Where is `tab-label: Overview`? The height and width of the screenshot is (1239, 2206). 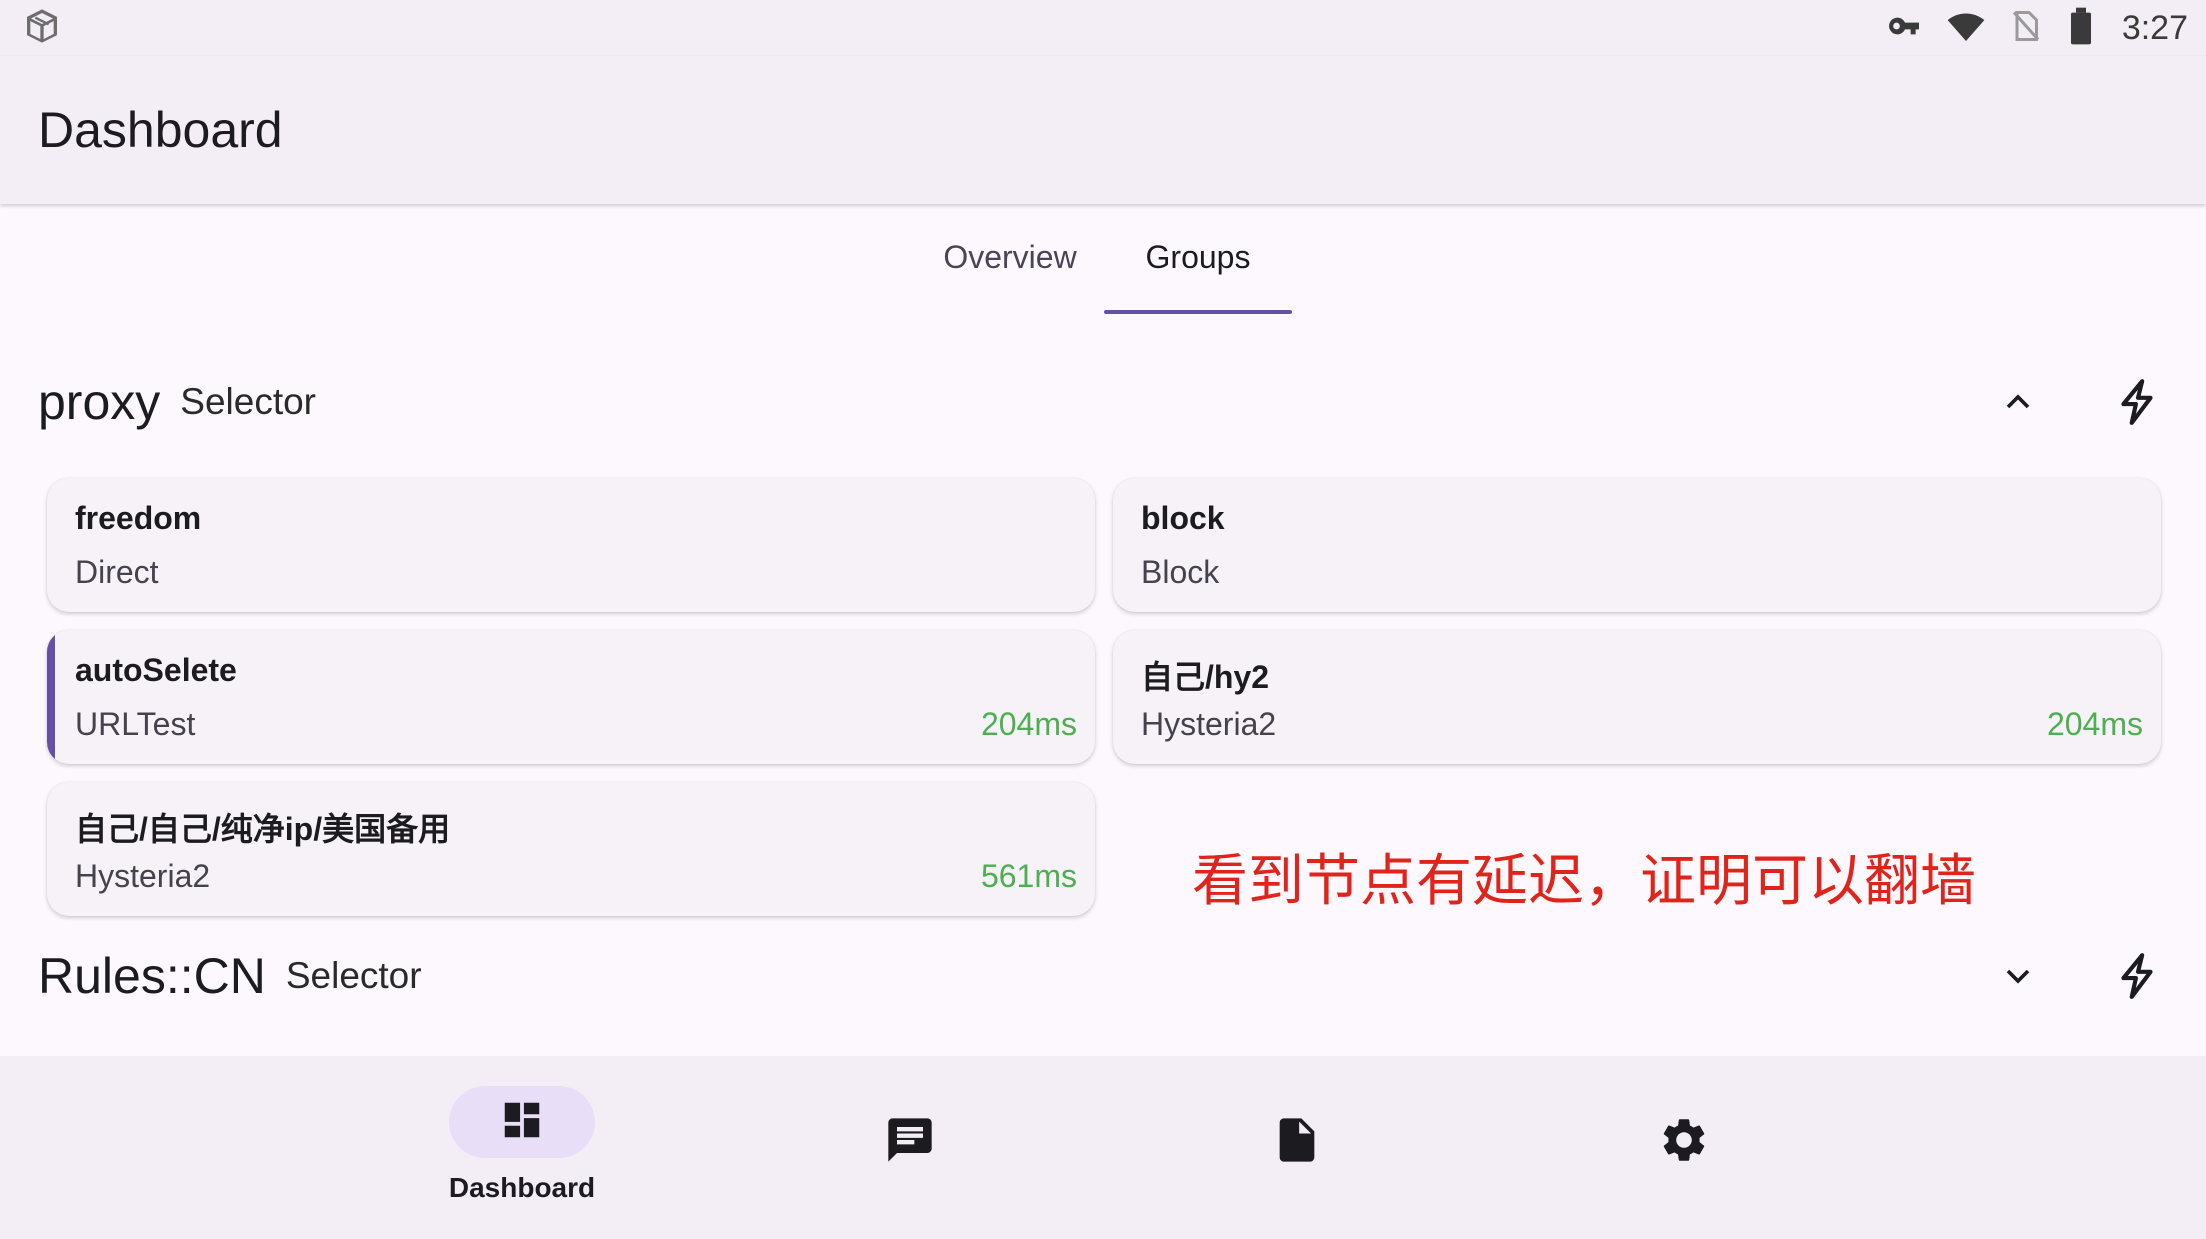
tab-label: Overview is located at coordinates (1010, 256).